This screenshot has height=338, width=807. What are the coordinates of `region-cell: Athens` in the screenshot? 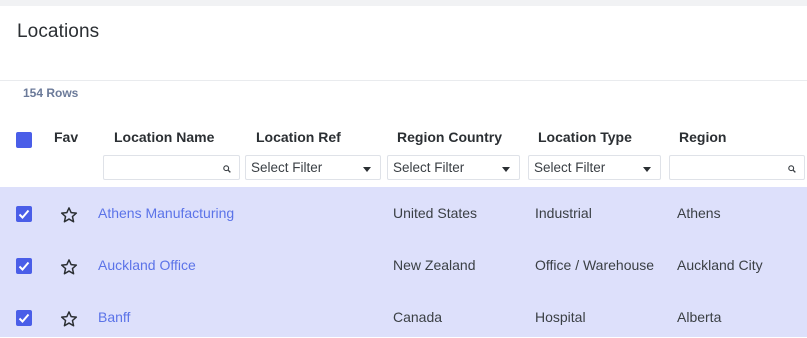 It's located at (699, 213).